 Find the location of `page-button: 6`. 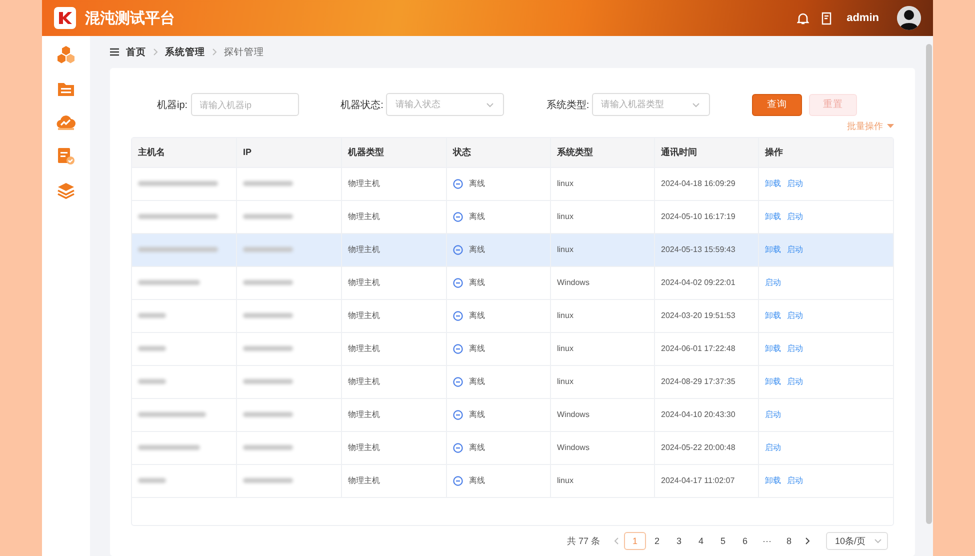

page-button: 6 is located at coordinates (745, 541).